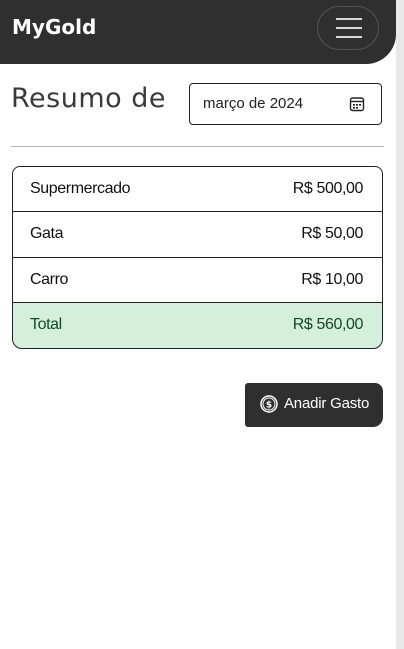 Image resolution: width=404 pixels, height=649 pixels. I want to click on expense-amount: R$ 10,00, so click(332, 279).